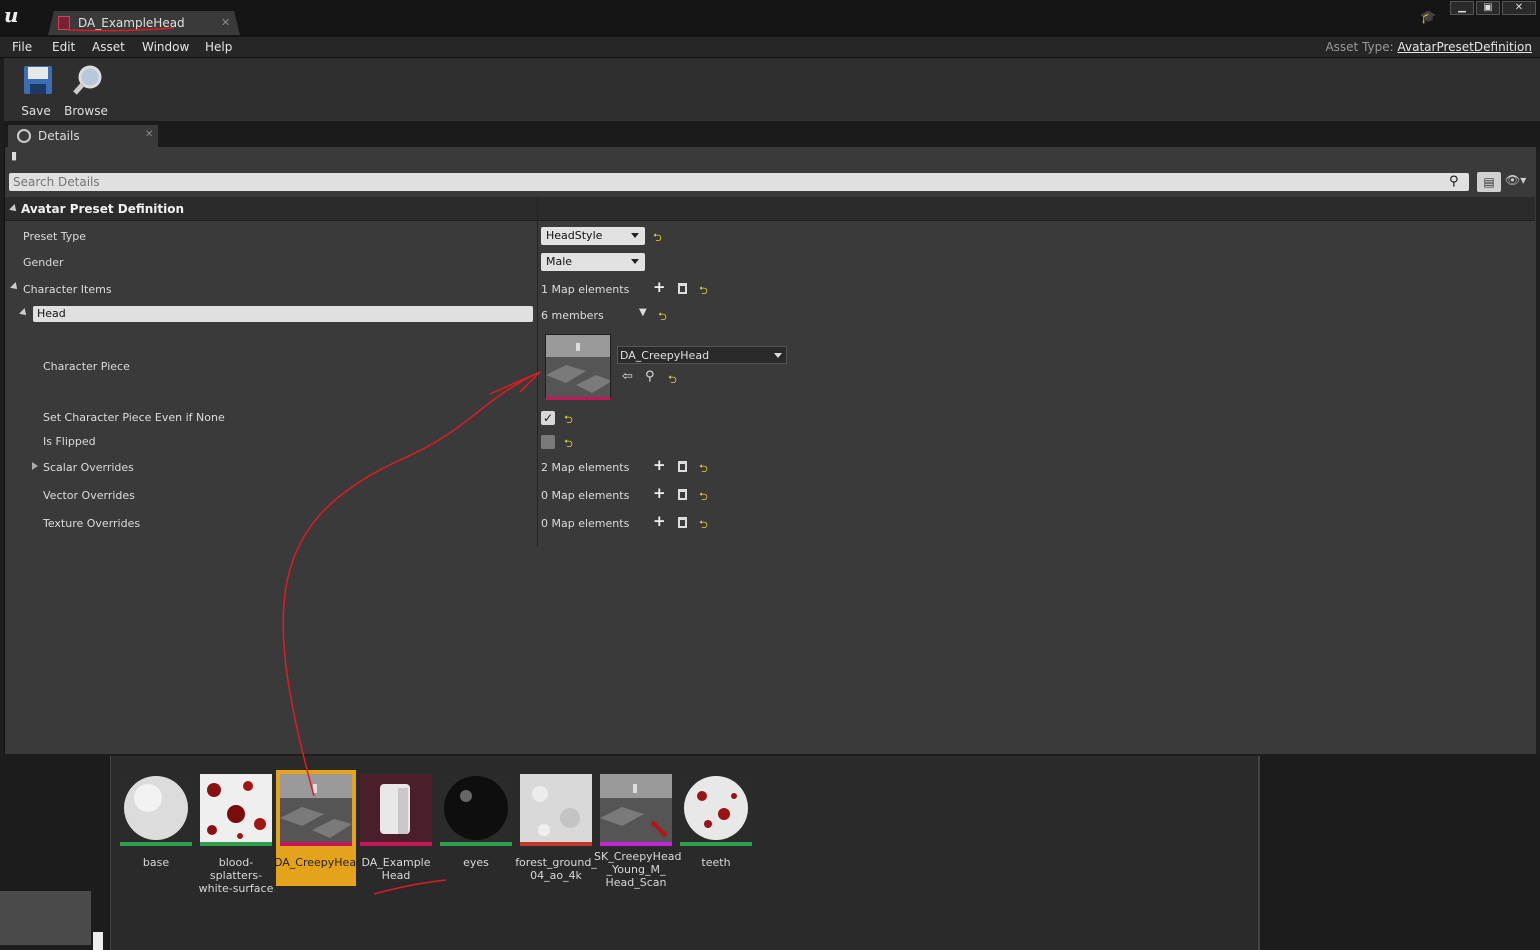 This screenshot has height=950, width=1540. Describe the element at coordinates (45, 918) in the screenshot. I see `sources-block` at that location.